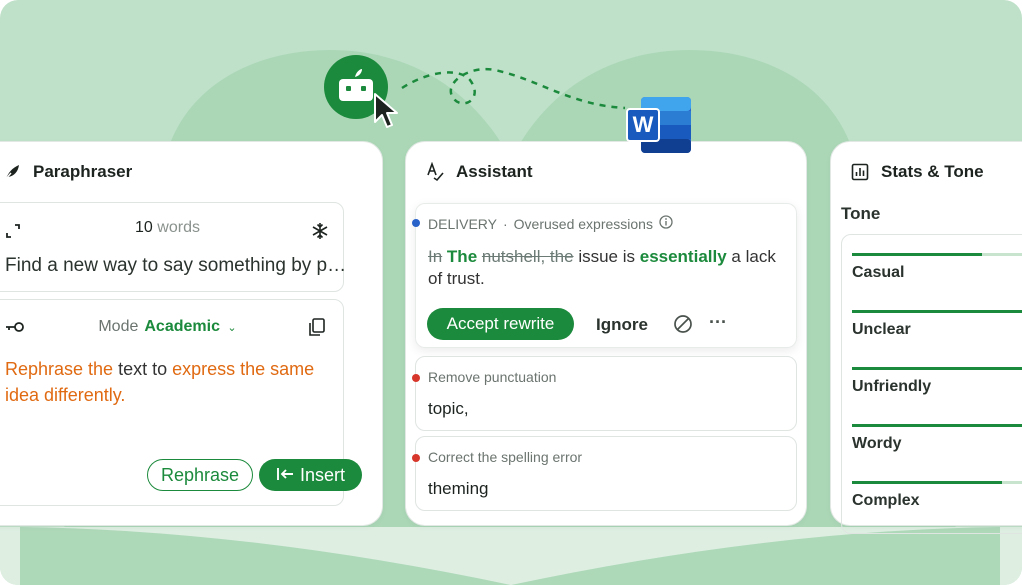 The height and width of the screenshot is (585, 1022). Describe the element at coordinates (878, 272) in the screenshot. I see `tone-label: Casual` at that location.